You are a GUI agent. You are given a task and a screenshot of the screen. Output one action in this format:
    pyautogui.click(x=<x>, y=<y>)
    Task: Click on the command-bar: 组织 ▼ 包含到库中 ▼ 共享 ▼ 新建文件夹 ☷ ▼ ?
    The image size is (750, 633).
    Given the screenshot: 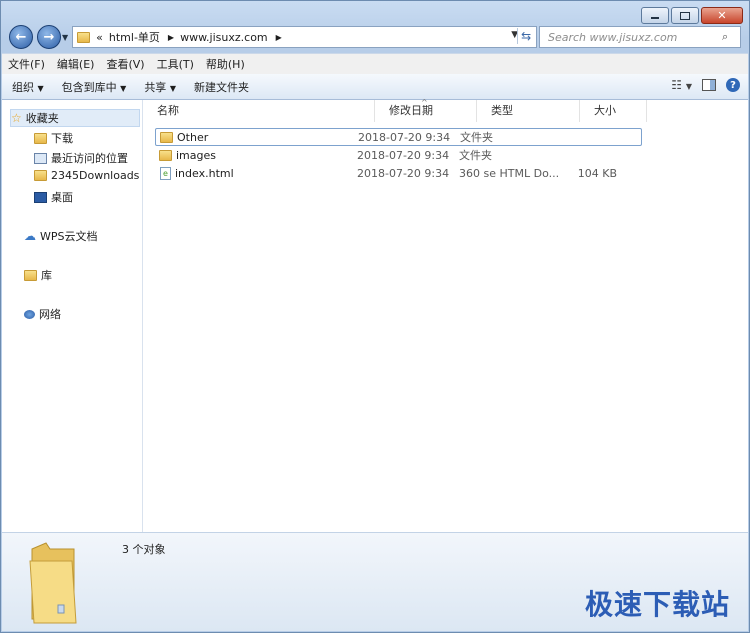 What is the action you would take?
    pyautogui.click(x=375, y=87)
    